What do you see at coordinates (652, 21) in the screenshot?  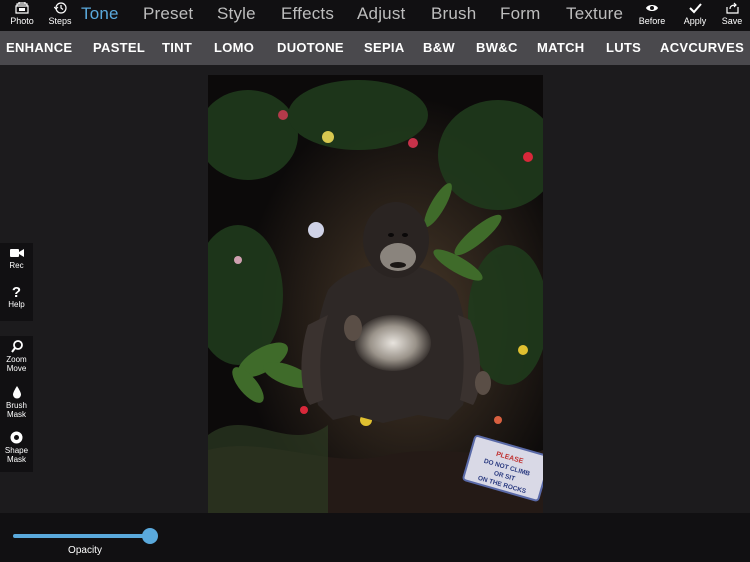 I see `before-label: Before` at bounding box center [652, 21].